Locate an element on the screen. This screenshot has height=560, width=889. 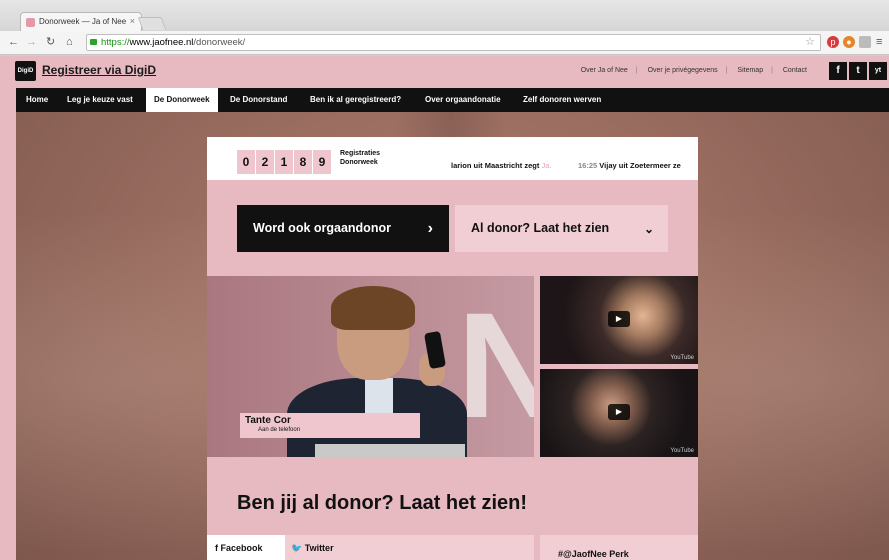
nav-geregistreerd: Ben ik al geregistreerd? is located at coordinates (355, 100).